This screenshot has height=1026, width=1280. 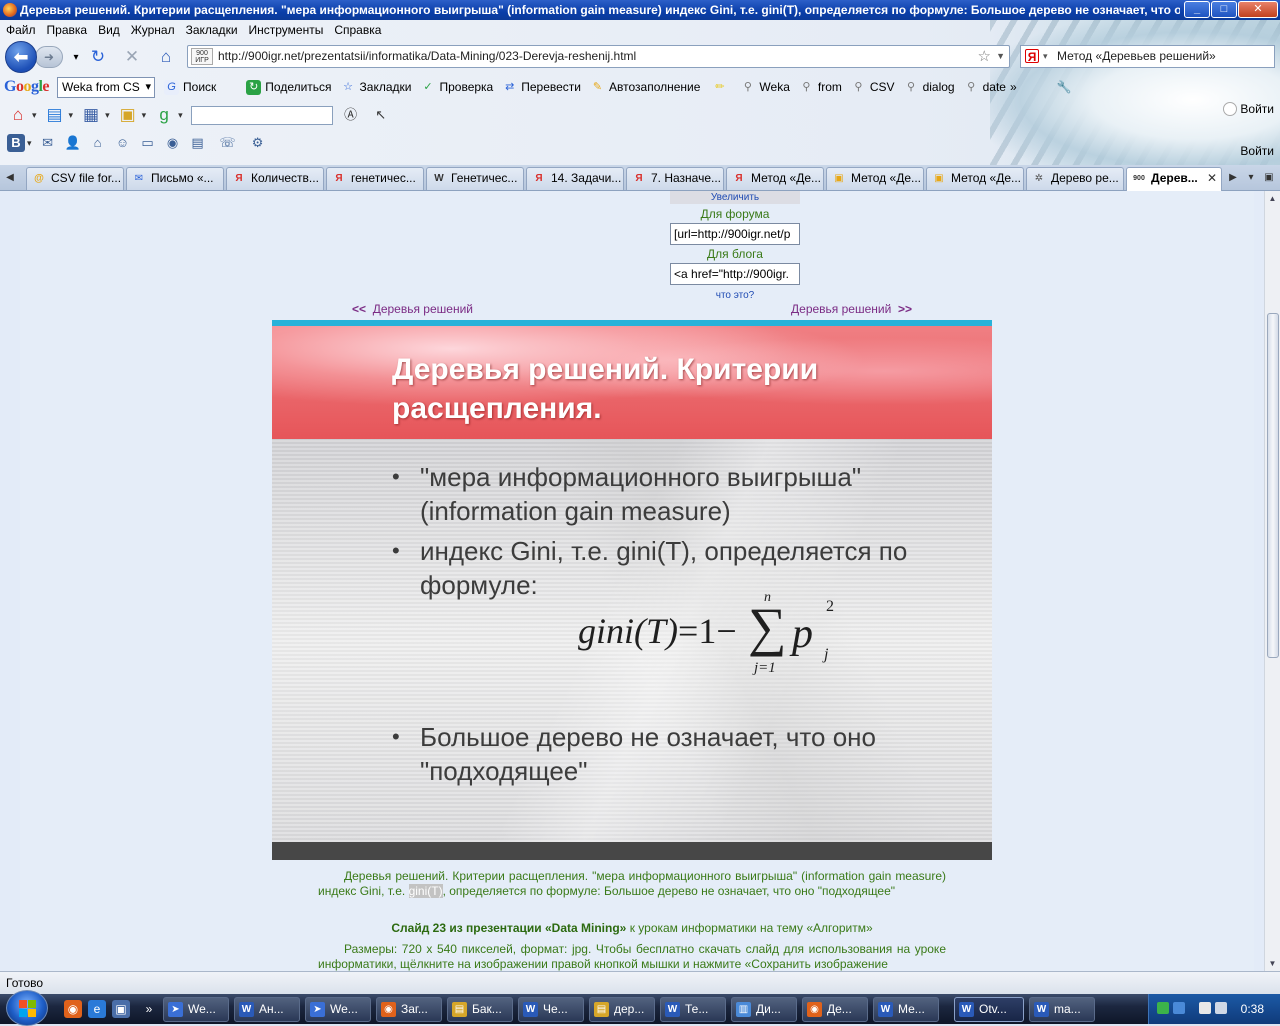 I want to click on text-search-icon: Ⓐ, so click(x=351, y=115).